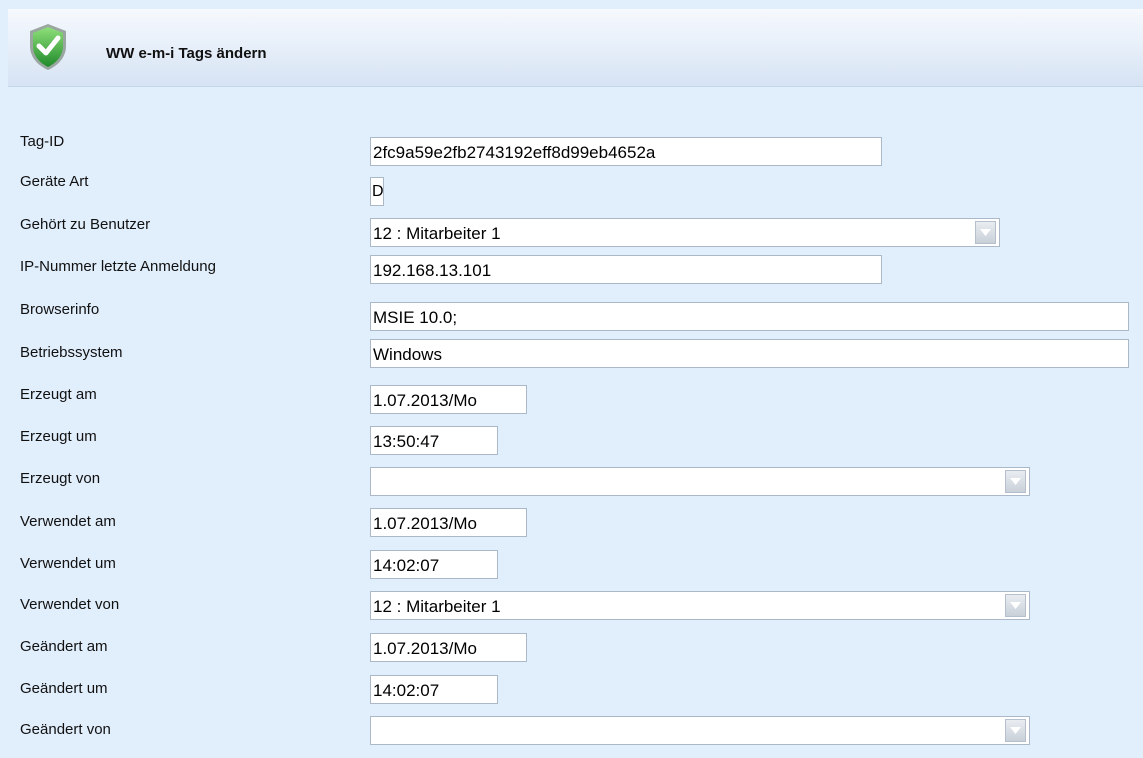 The height and width of the screenshot is (758, 1143). I want to click on erzeugt-am-label: Erzeugt am, so click(58, 394).